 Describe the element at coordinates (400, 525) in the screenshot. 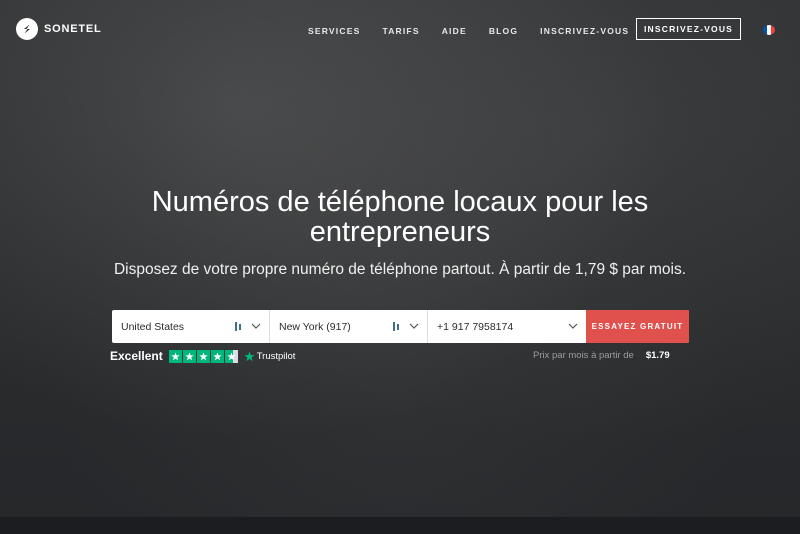

I see `bottom-band` at that location.